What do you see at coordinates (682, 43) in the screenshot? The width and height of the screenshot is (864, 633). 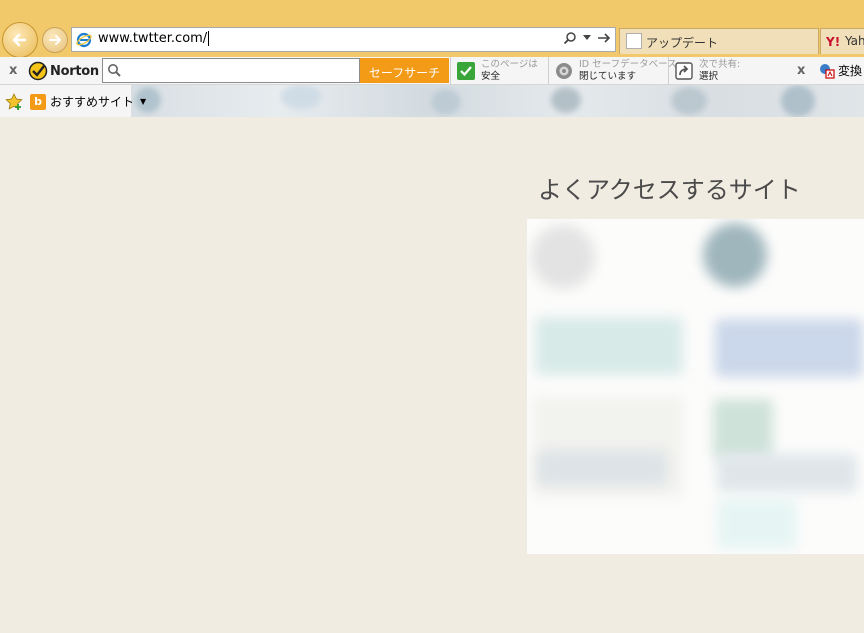 I see `tab-label: アップデート` at bounding box center [682, 43].